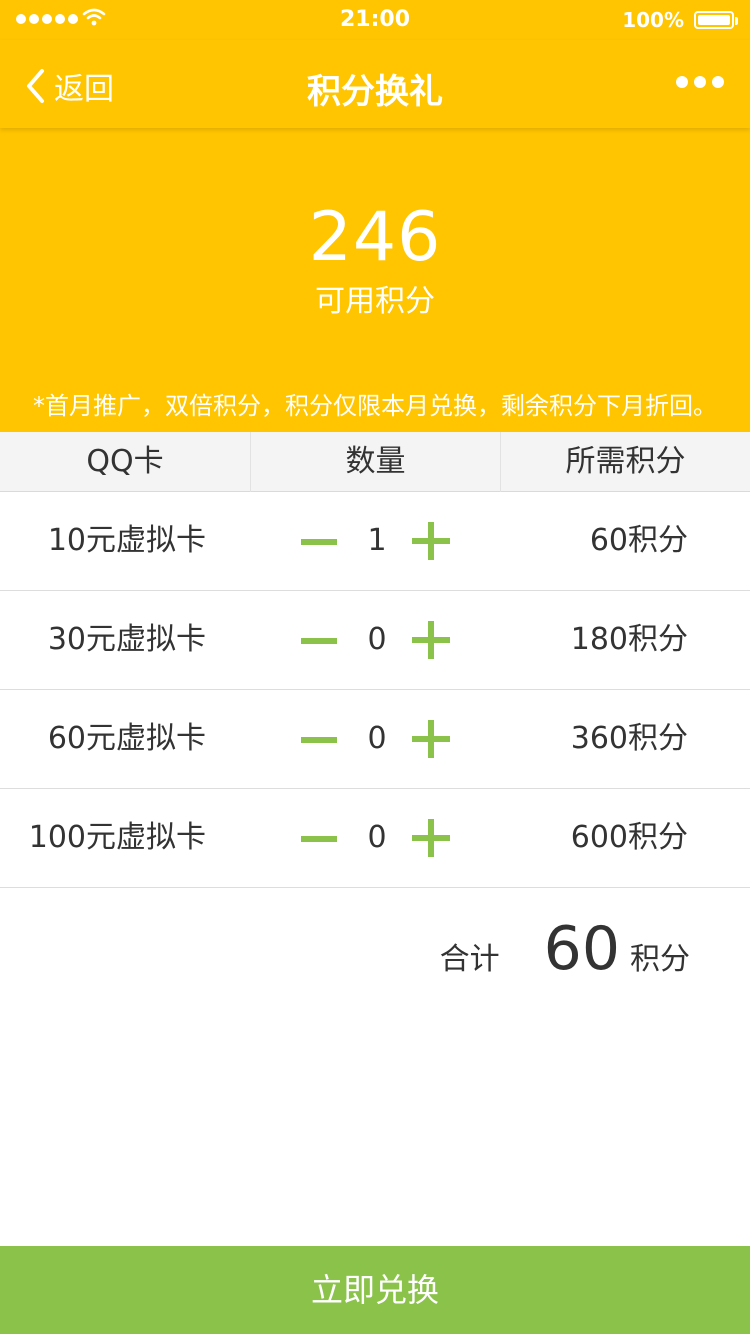 Image resolution: width=750 pixels, height=1334 pixels. What do you see at coordinates (629, 639) in the screenshot?
I see `card-cost: 180积分` at bounding box center [629, 639].